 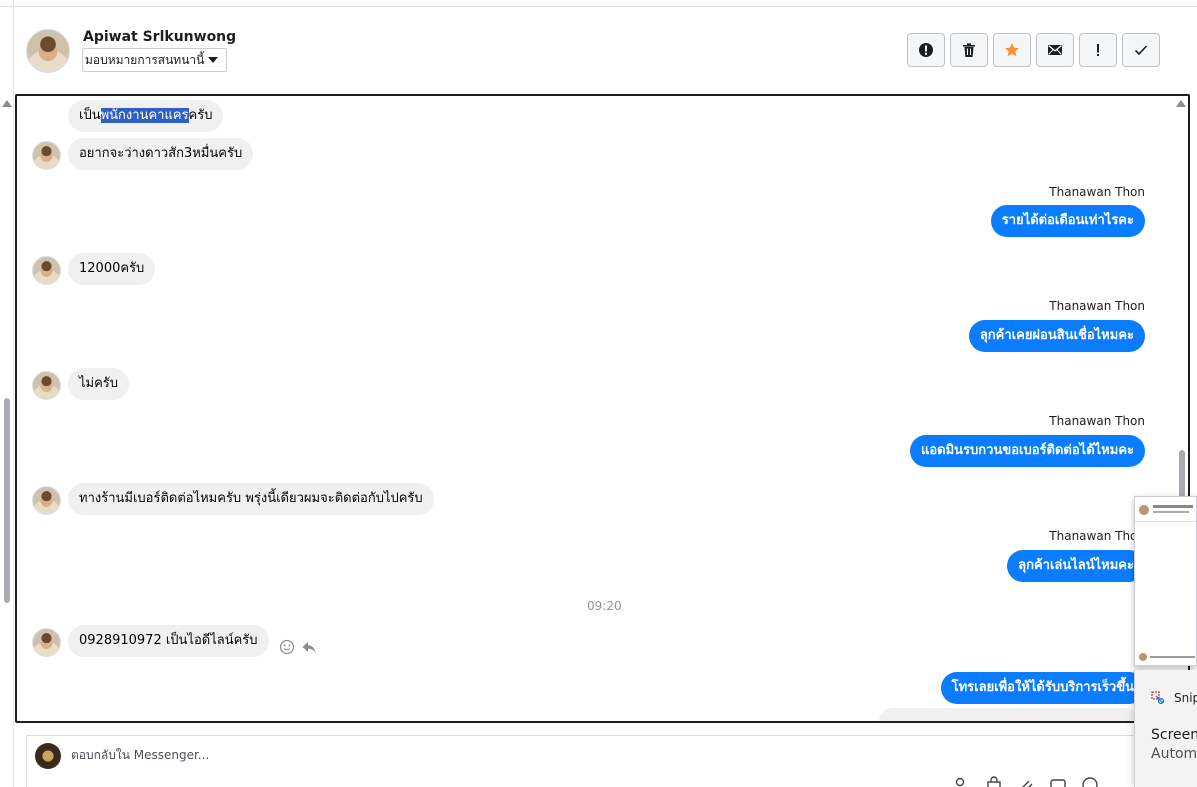 I want to click on mini-sub-line, so click(x=1171, y=512).